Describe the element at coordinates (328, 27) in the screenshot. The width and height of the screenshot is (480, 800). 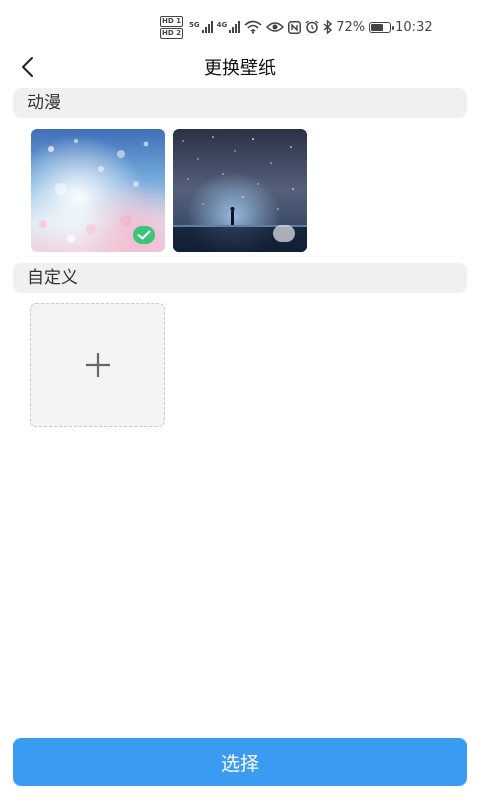
I see `bluetooth-icon` at that location.